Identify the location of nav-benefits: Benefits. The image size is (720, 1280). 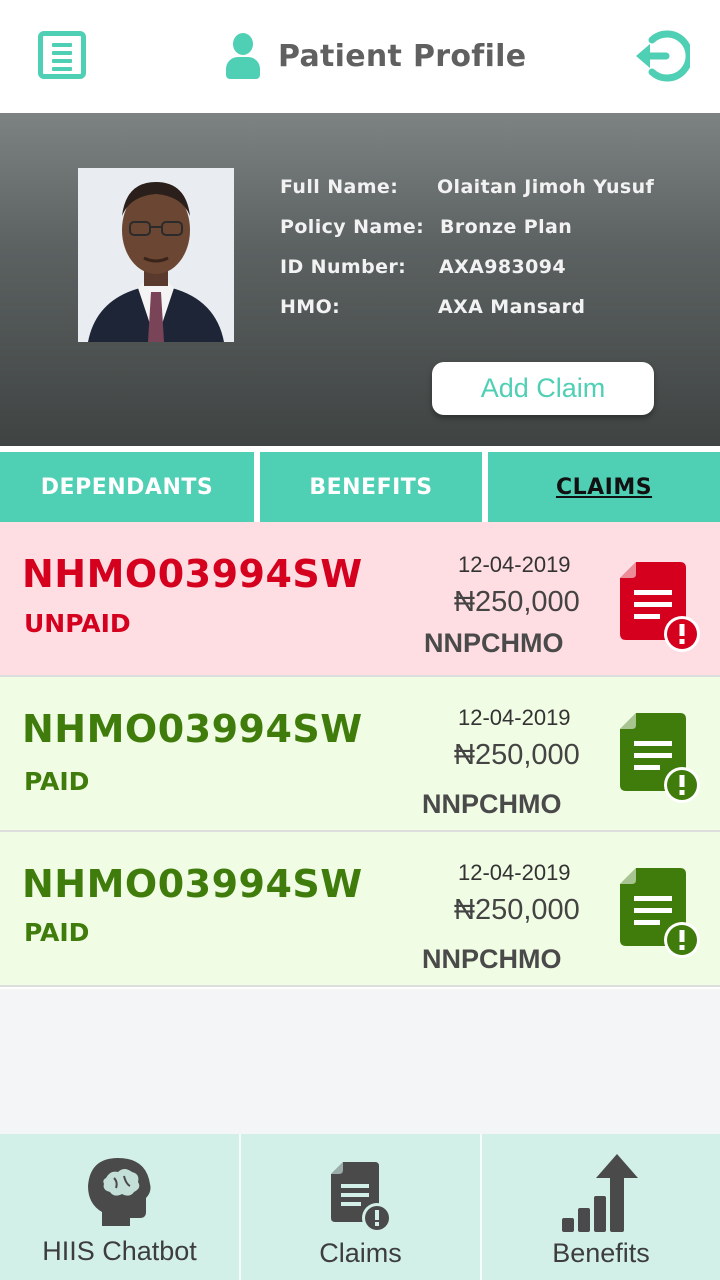
(601, 1207).